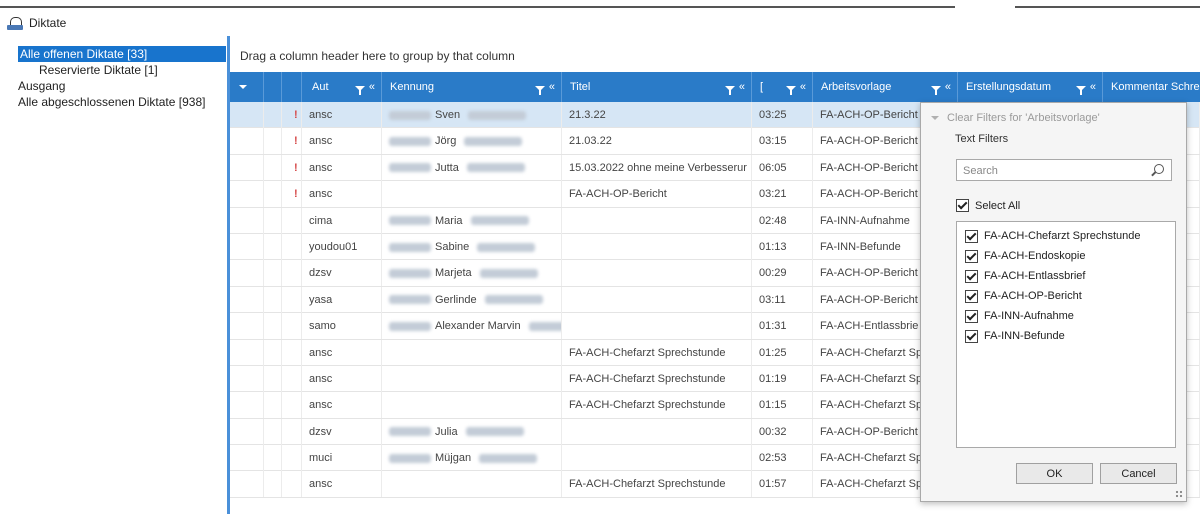 This screenshot has width=1200, height=514. Describe the element at coordinates (122, 70) in the screenshot. I see `tree-item-reserved-dictations: Reservierte Diktate [1]` at that location.